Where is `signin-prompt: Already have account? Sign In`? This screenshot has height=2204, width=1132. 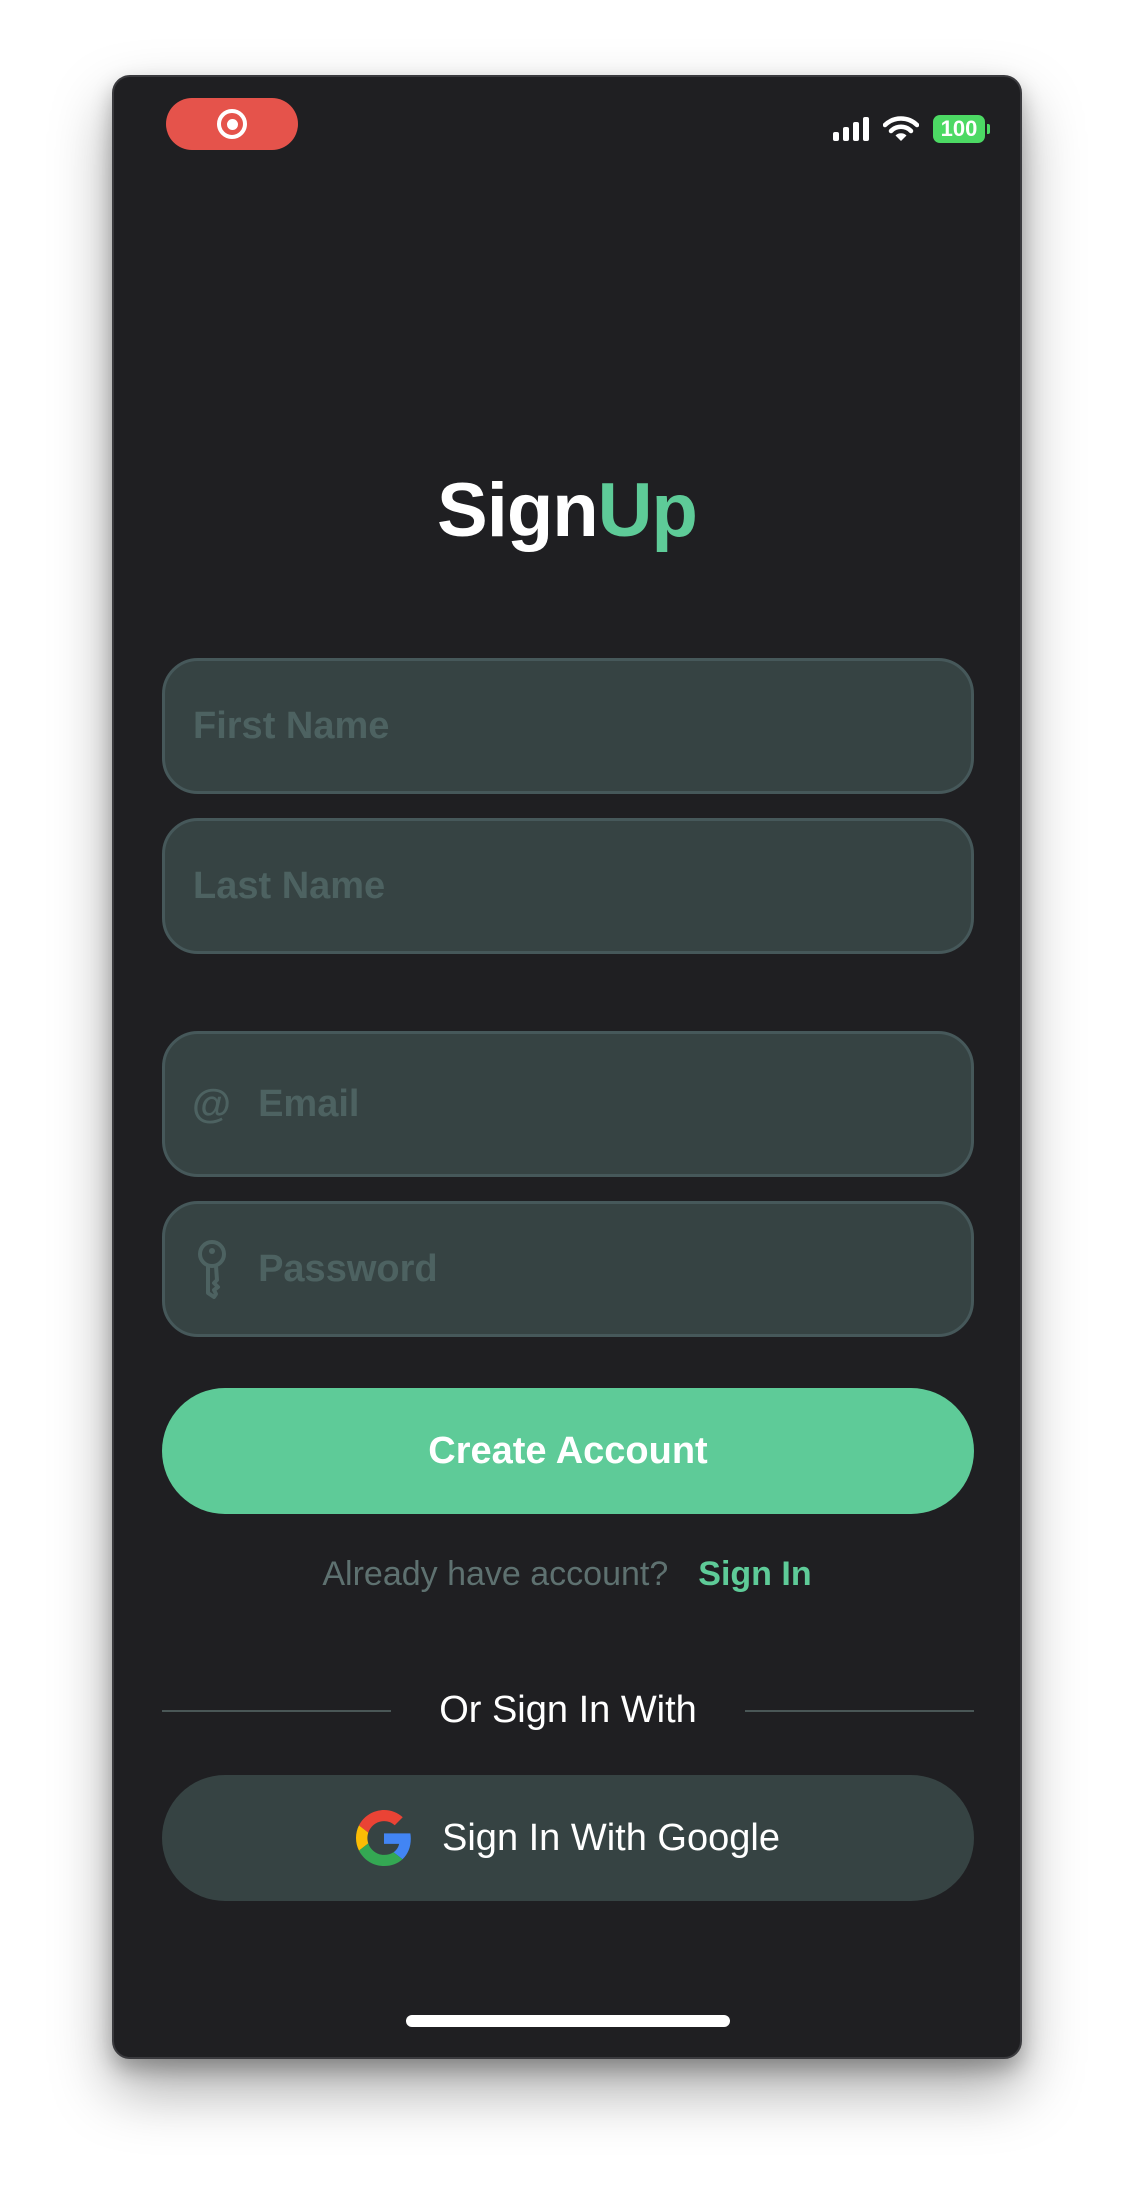 signin-prompt: Already have account? Sign In is located at coordinates (567, 1574).